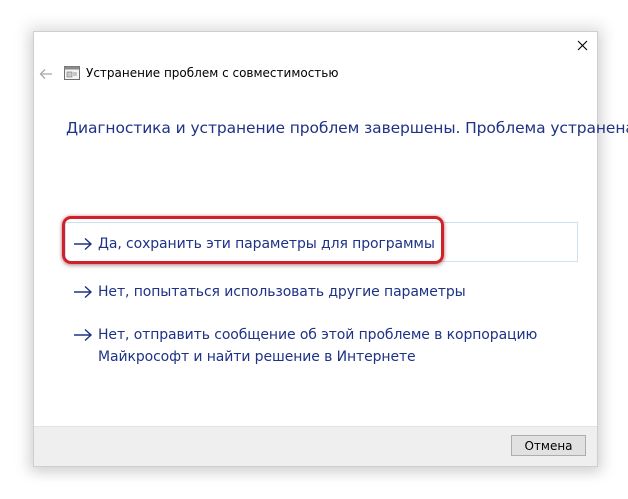 This screenshot has width=628, height=499. What do you see at coordinates (253, 240) in the screenshot?
I see `highlight-annotation` at bounding box center [253, 240].